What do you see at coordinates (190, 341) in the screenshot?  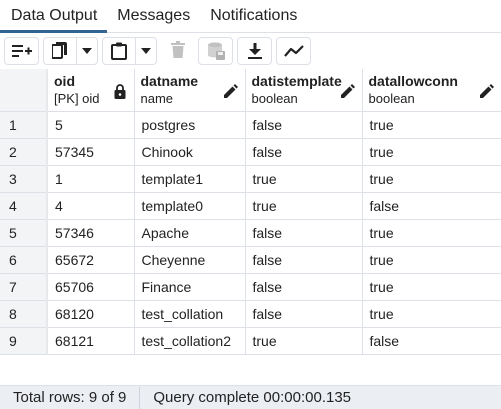 I see `cell-datname: test_collation2` at bounding box center [190, 341].